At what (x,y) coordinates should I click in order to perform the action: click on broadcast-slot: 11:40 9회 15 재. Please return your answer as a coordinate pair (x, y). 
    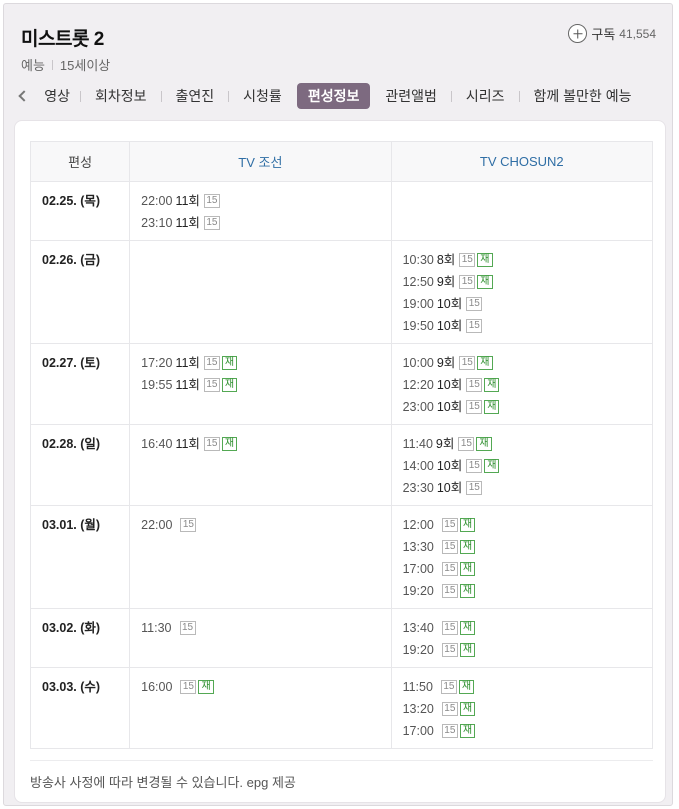
    Looking at the image, I should click on (522, 444).